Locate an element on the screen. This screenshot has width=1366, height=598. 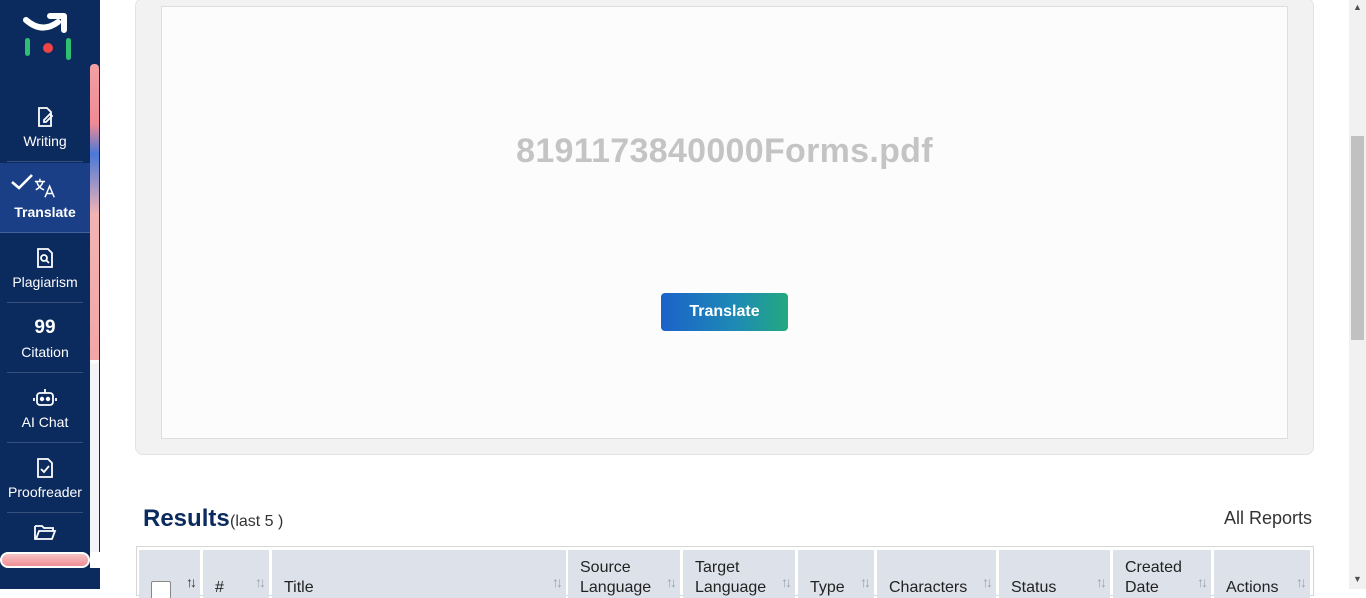
results-subtitle: (last 5 ) is located at coordinates (257, 521).